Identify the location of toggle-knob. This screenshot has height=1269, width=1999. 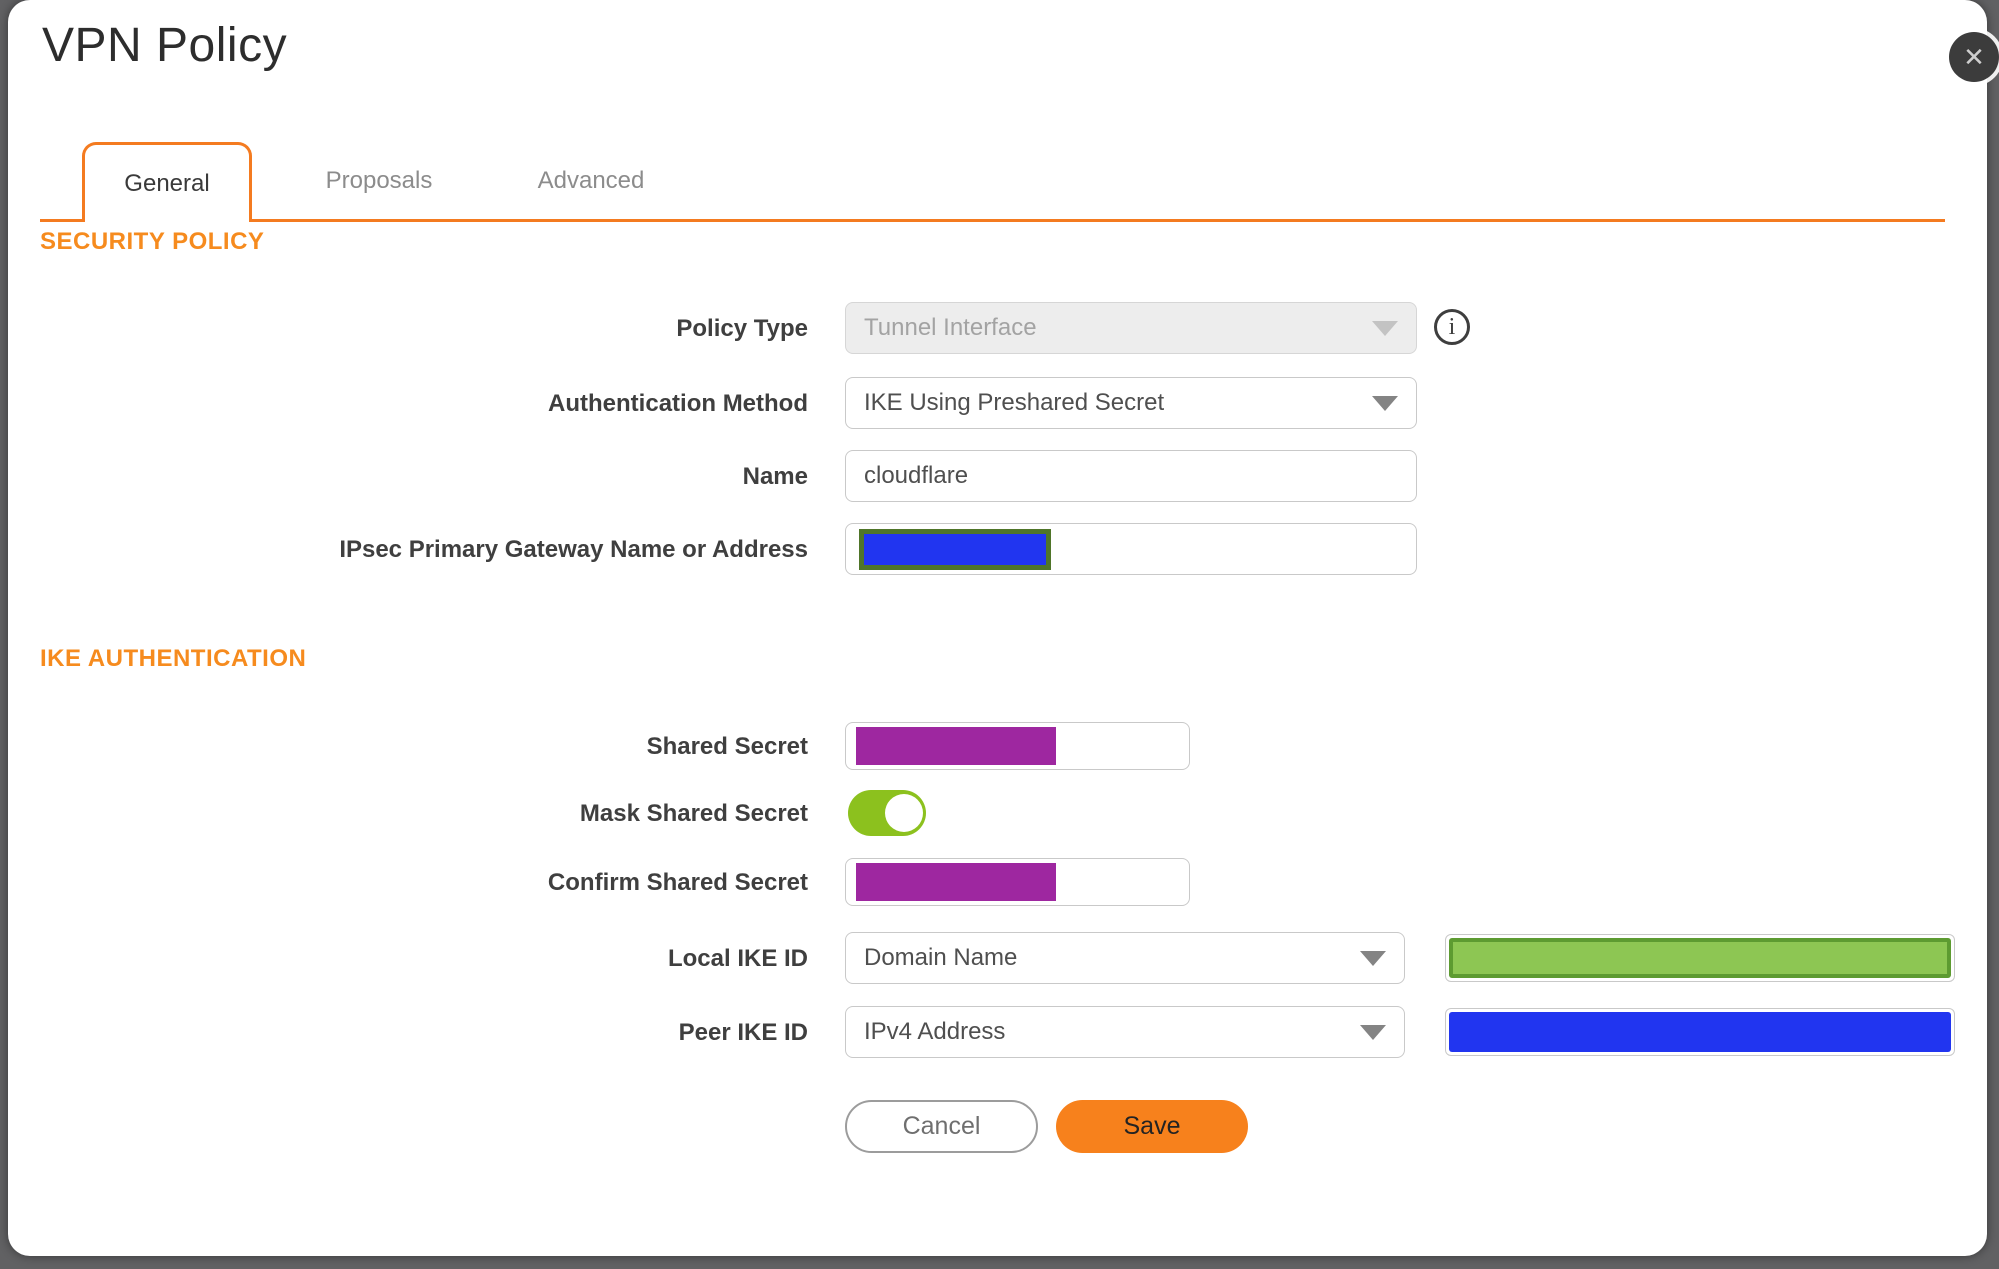
(904, 813).